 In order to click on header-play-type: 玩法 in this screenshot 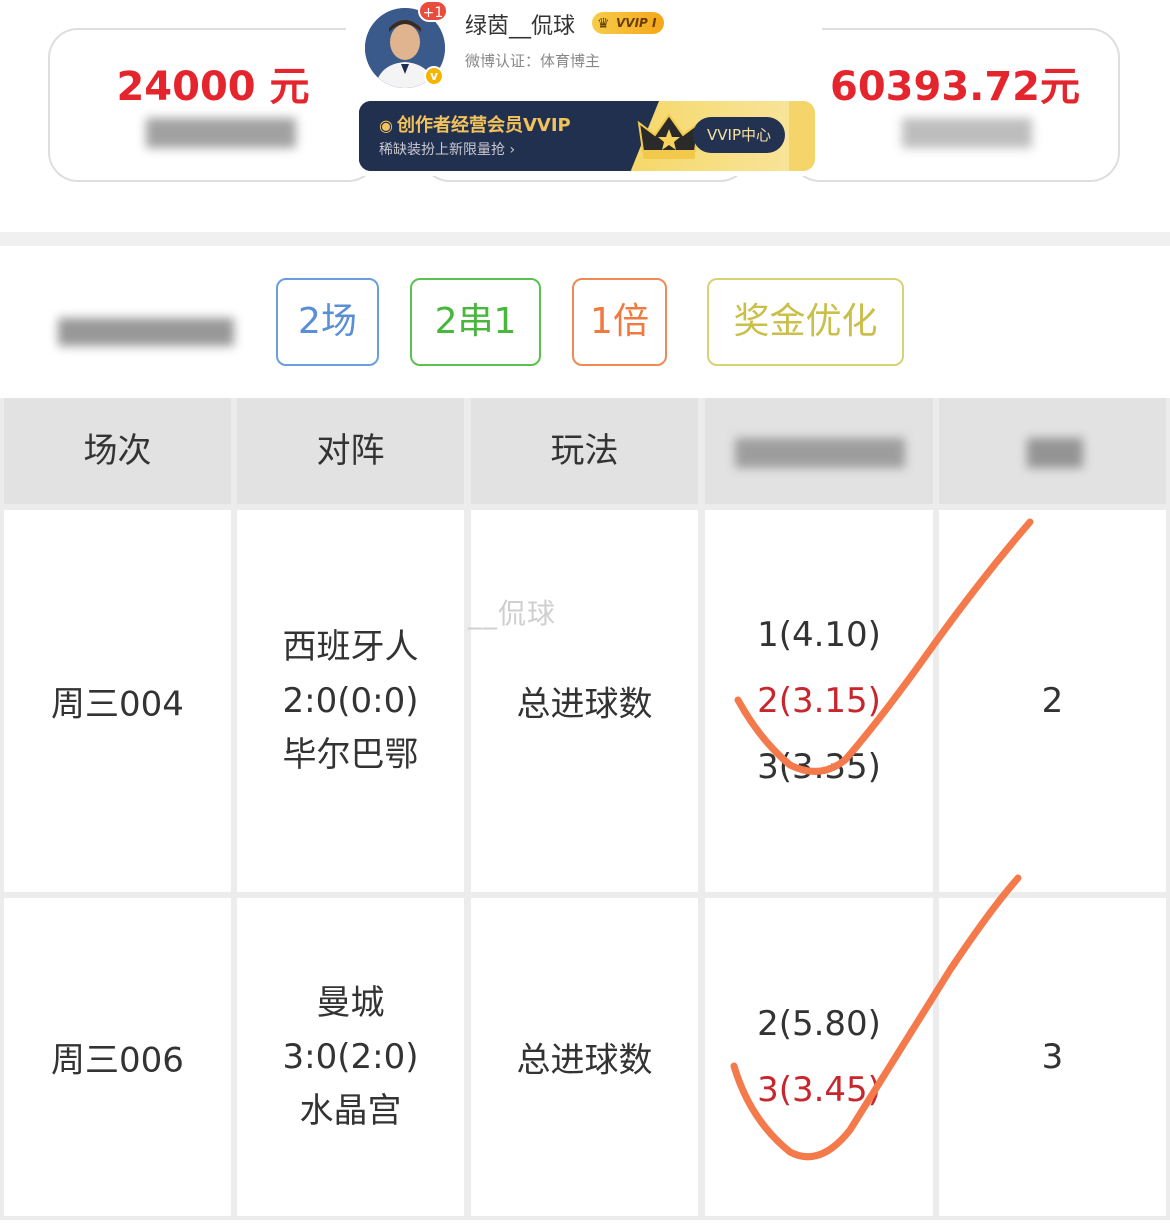, I will do `click(584, 451)`.